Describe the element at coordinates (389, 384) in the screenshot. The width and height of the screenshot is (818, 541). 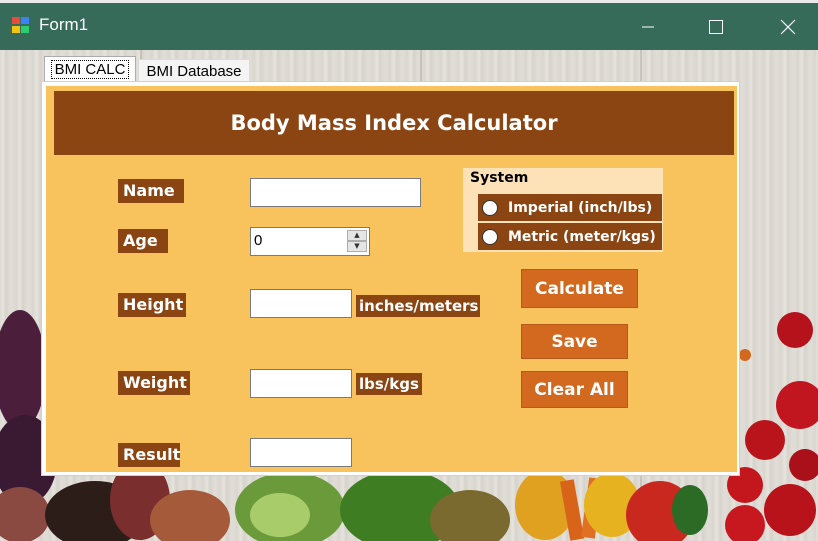
I see `weight-unit-label: lbs/kgs` at that location.